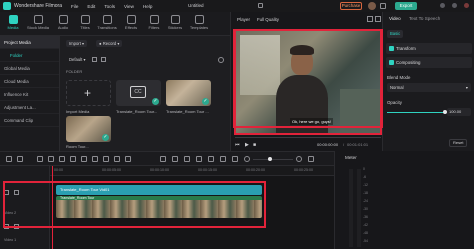 The height and width of the screenshot is (249, 474). I want to click on meter-scale-label: -18, so click(365, 193).